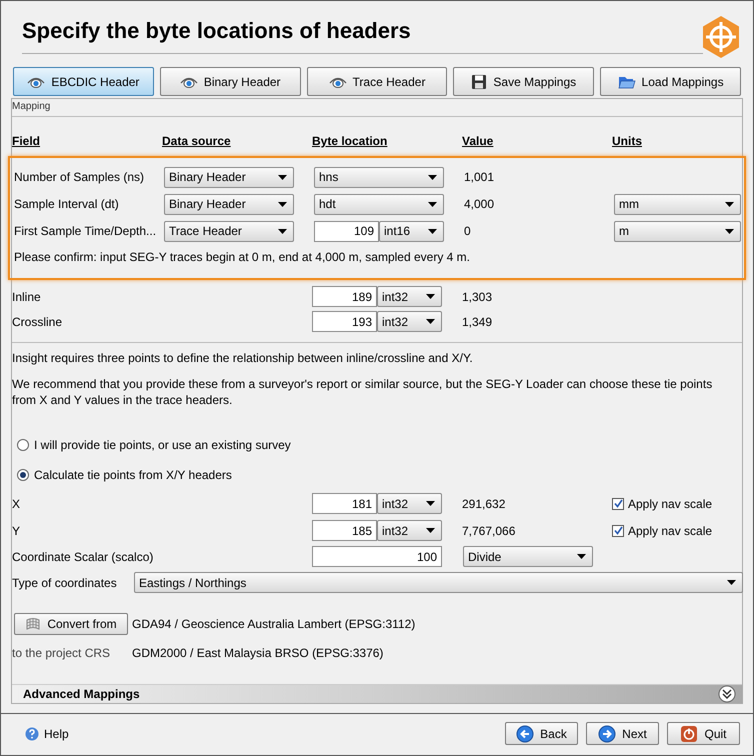  What do you see at coordinates (71, 624) in the screenshot?
I see `convert-button: Convert from` at bounding box center [71, 624].